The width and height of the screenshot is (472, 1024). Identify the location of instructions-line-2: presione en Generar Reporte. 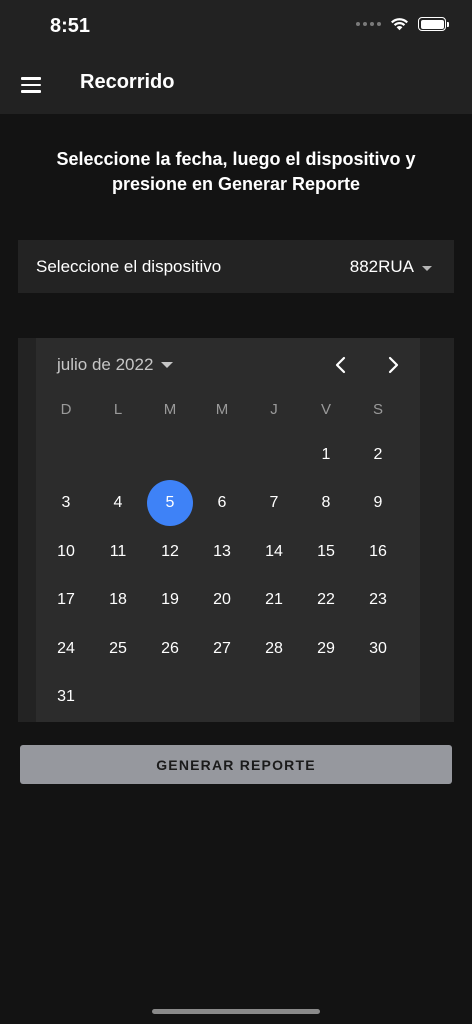
(236, 184).